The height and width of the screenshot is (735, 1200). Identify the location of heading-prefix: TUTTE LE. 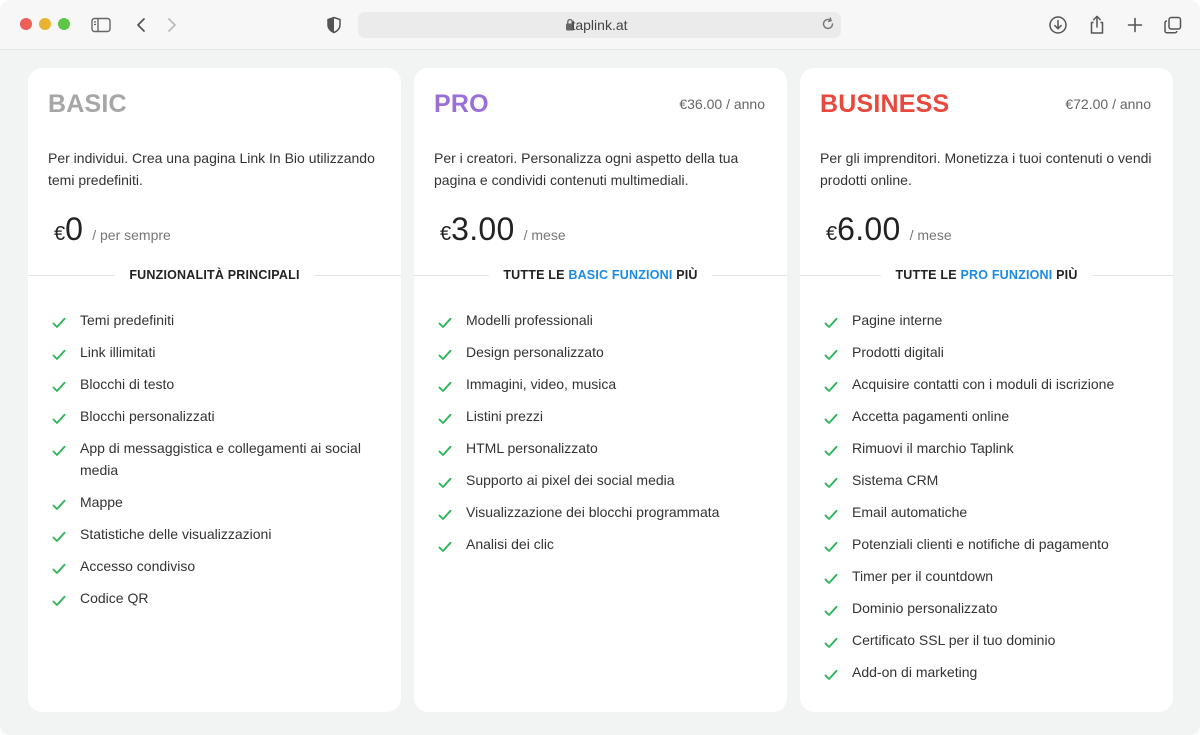
(928, 275).